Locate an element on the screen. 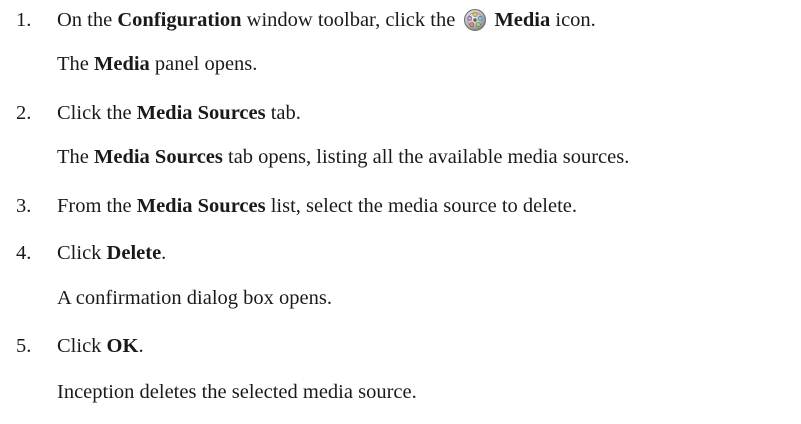 Image resolution: width=801 pixels, height=424 pixels. ui-term-delete: Delete is located at coordinates (134, 253).